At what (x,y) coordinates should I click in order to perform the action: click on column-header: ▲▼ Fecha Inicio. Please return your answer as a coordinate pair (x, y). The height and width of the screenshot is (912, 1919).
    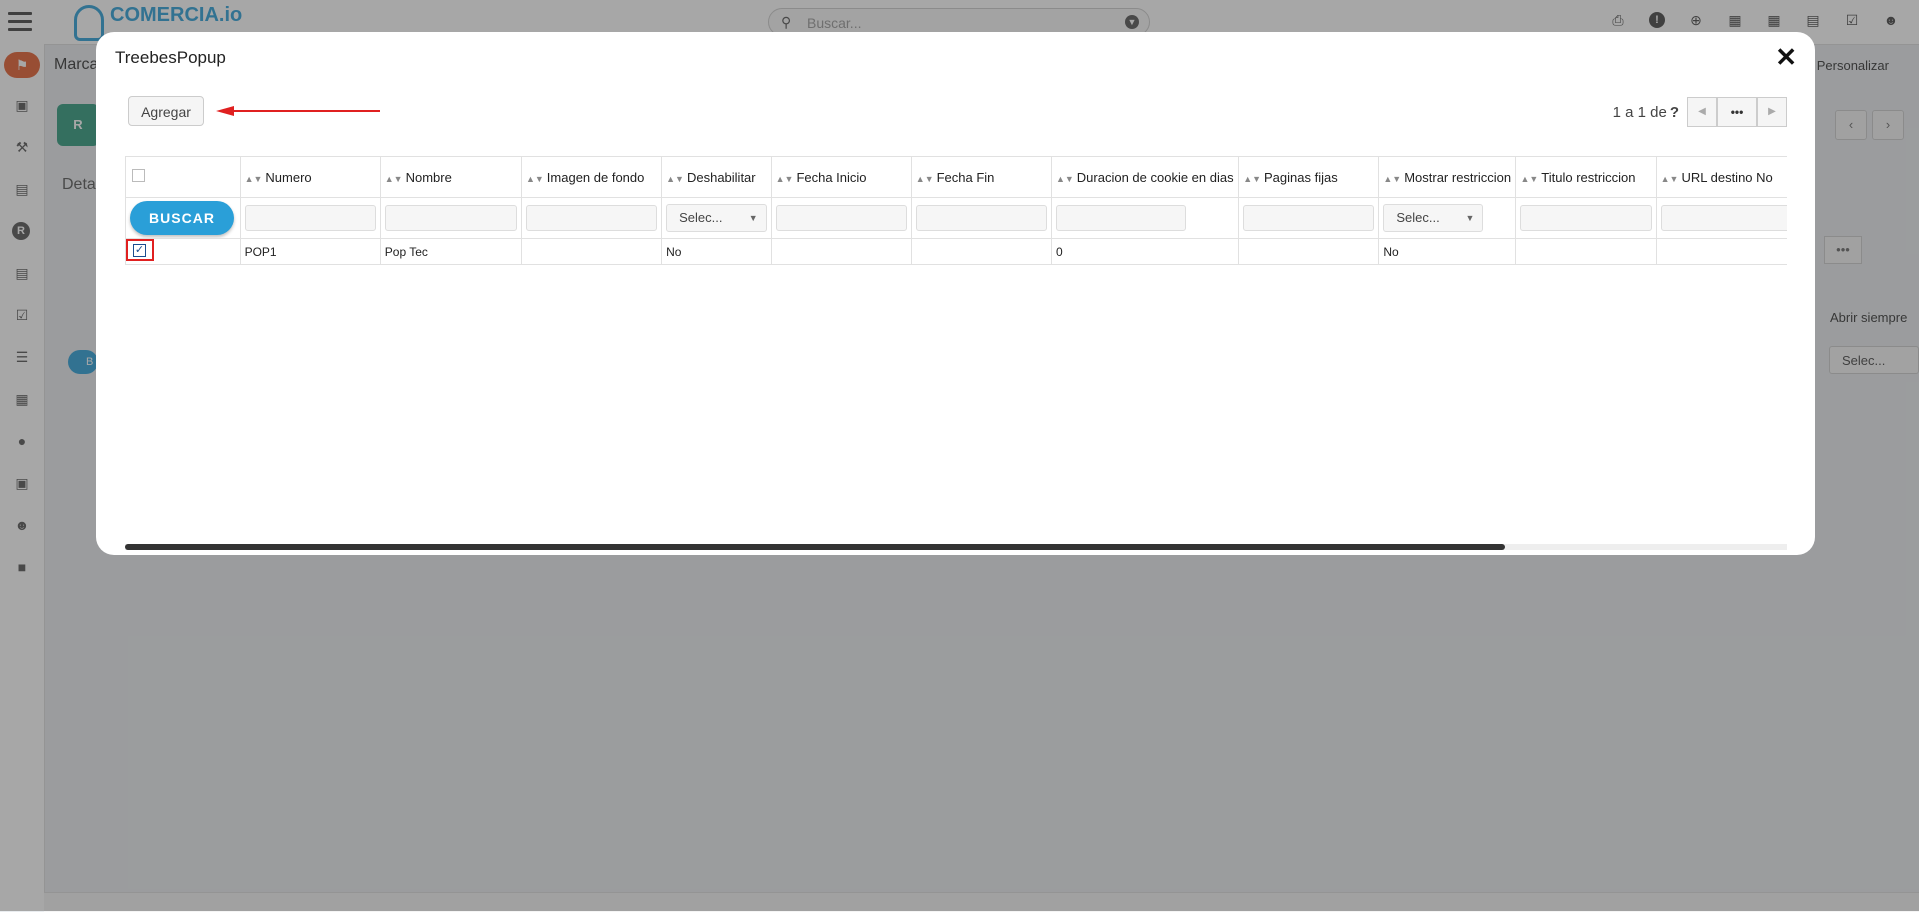
    Looking at the image, I should click on (841, 177).